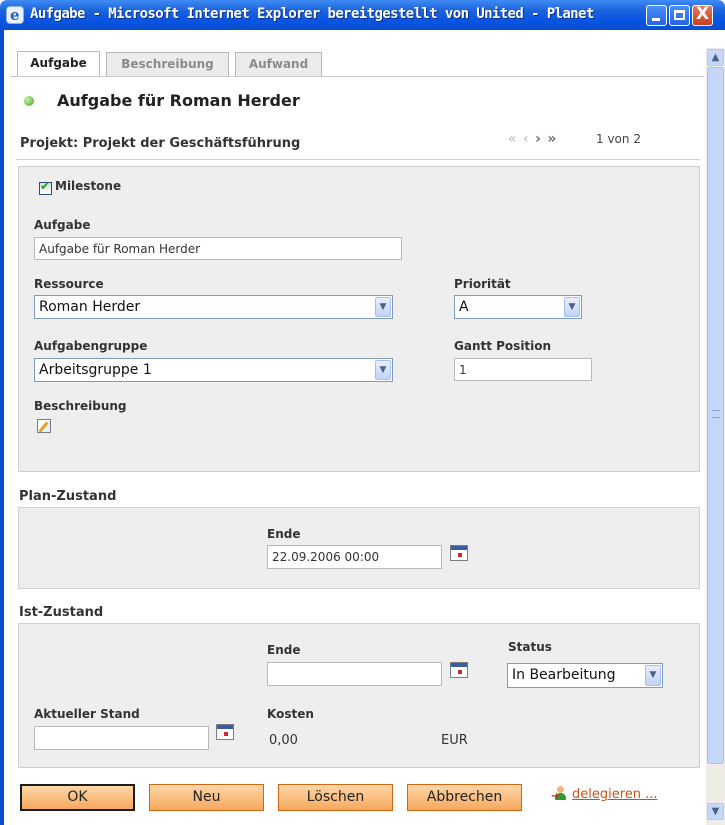 The image size is (725, 825). What do you see at coordinates (656, 15) in the screenshot?
I see `minimize-button` at bounding box center [656, 15].